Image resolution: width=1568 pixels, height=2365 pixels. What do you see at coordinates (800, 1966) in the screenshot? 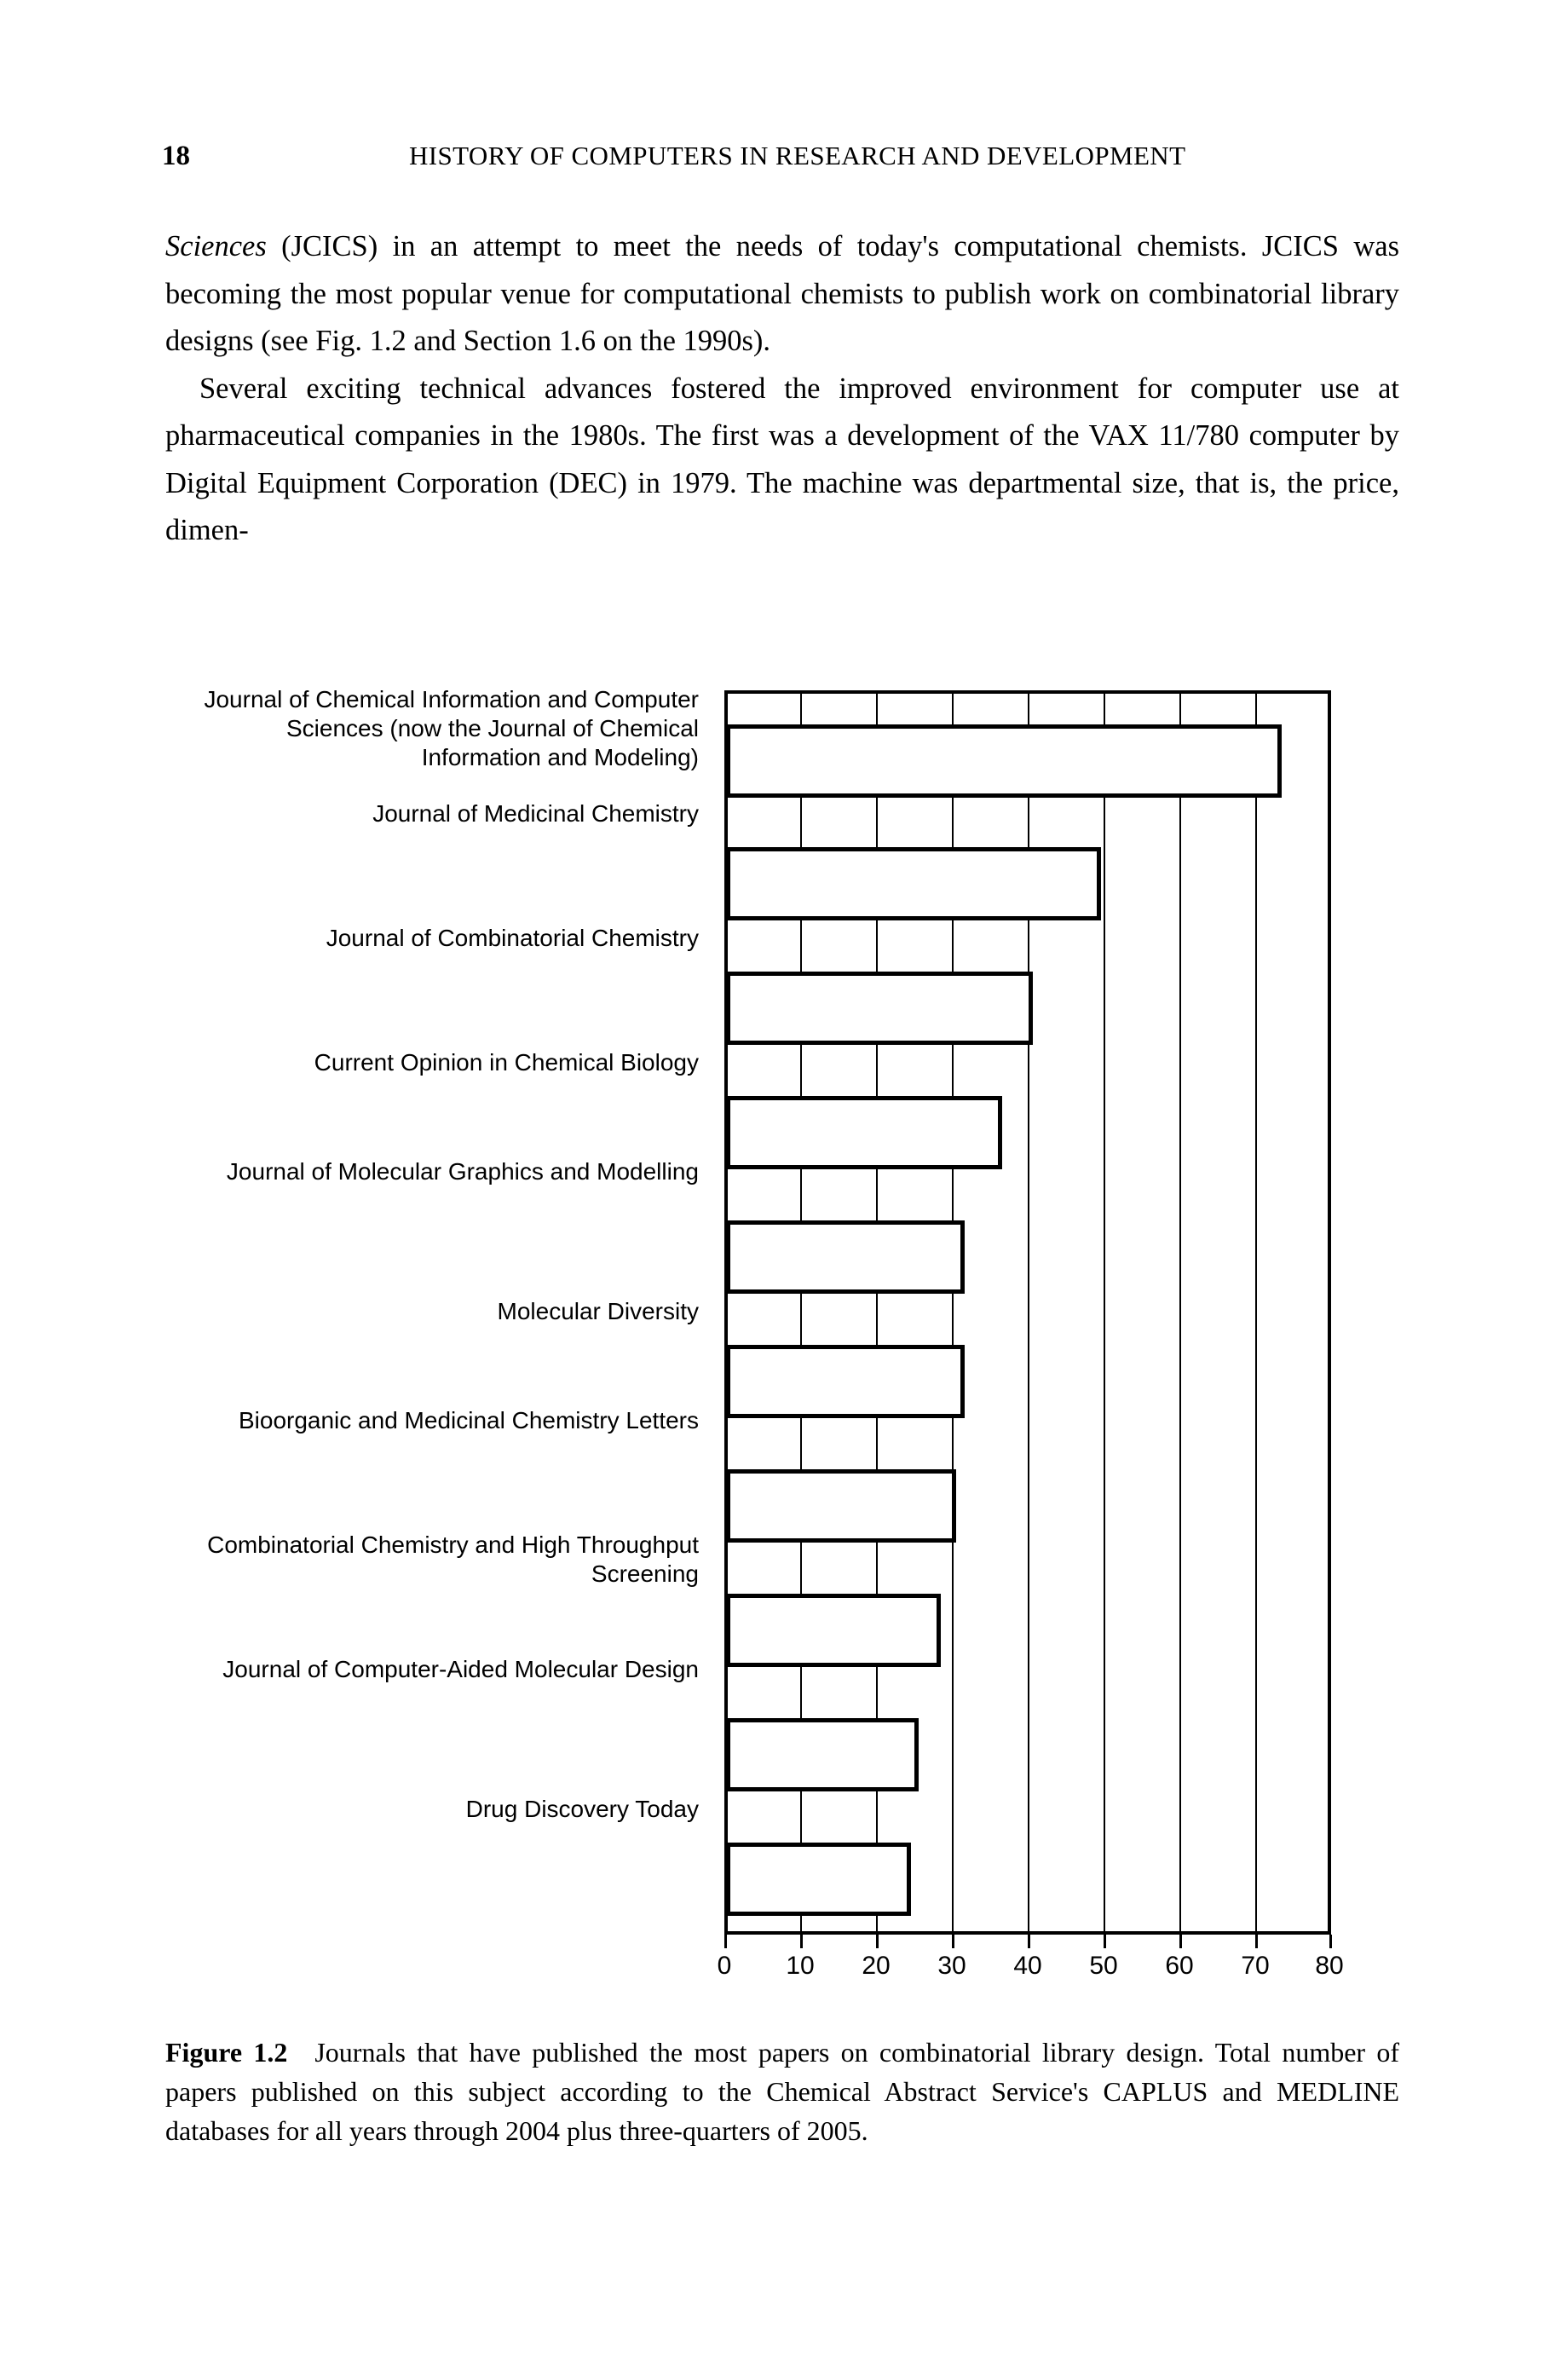
I see `axis-tick-label: 10` at bounding box center [800, 1966].